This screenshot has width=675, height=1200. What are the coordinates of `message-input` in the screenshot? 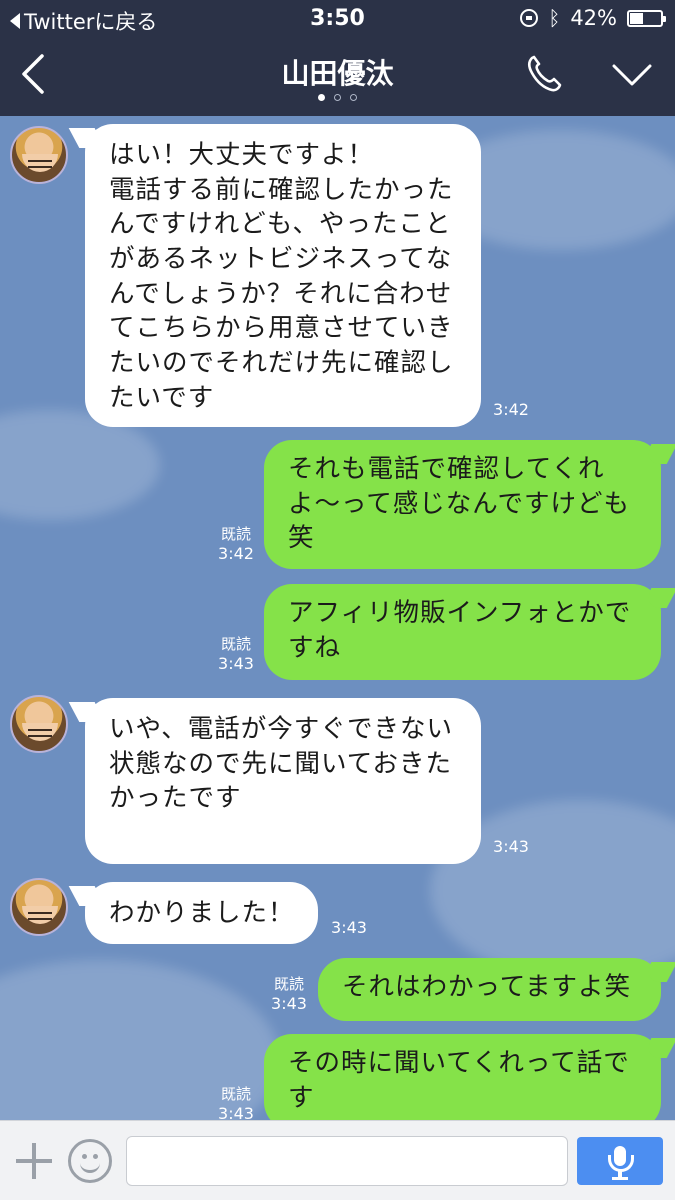 It's located at (347, 1161).